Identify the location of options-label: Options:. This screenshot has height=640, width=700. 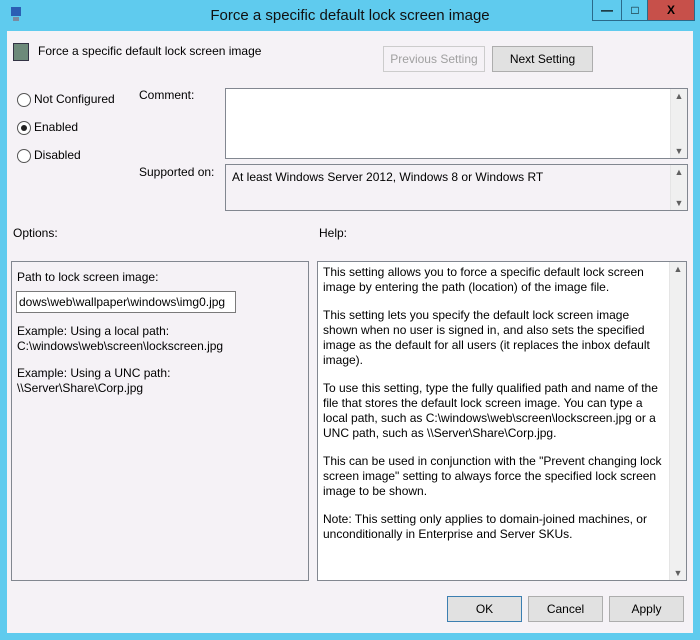
(35, 233).